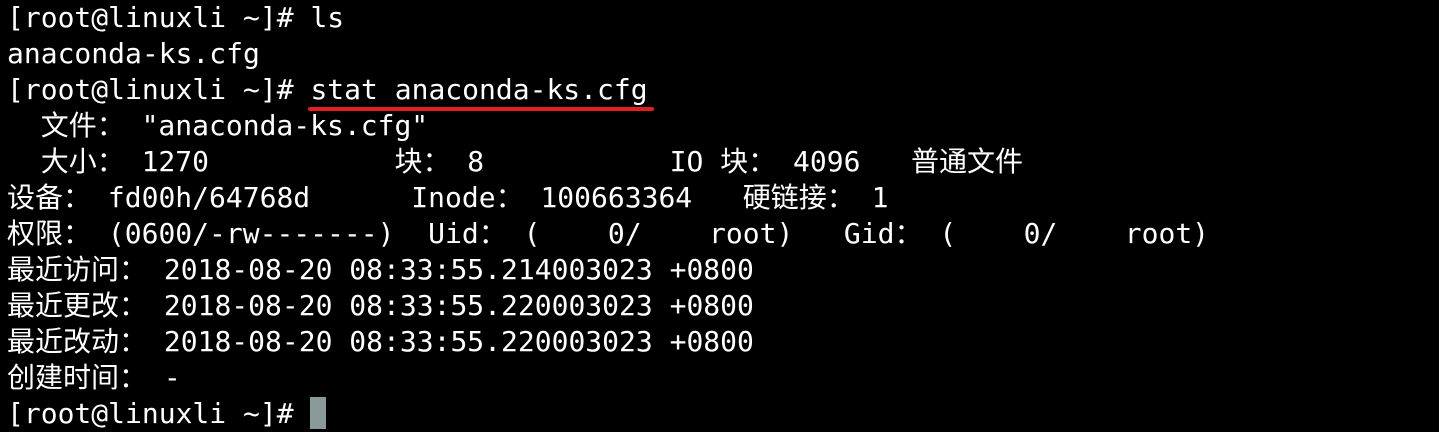  What do you see at coordinates (66, 125) in the screenshot?
I see `stat-label-file: 文件：` at bounding box center [66, 125].